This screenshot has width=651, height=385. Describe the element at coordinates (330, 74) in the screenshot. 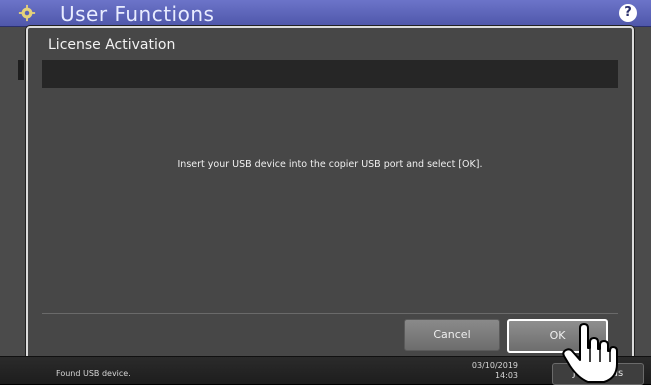

I see `dialog-header-band` at that location.